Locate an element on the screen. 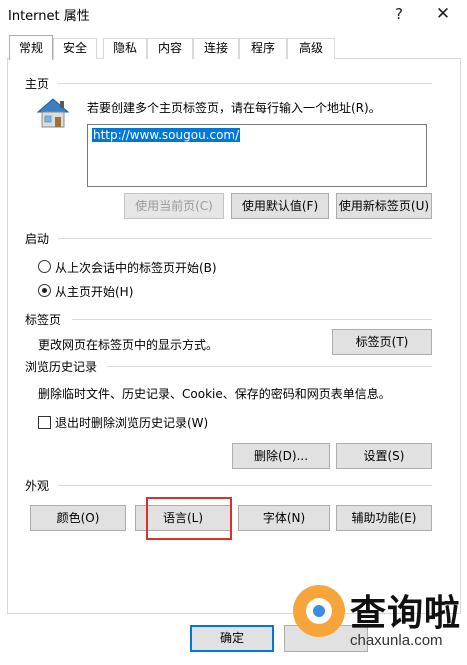  startup-last-session-radio is located at coordinates (44, 266).